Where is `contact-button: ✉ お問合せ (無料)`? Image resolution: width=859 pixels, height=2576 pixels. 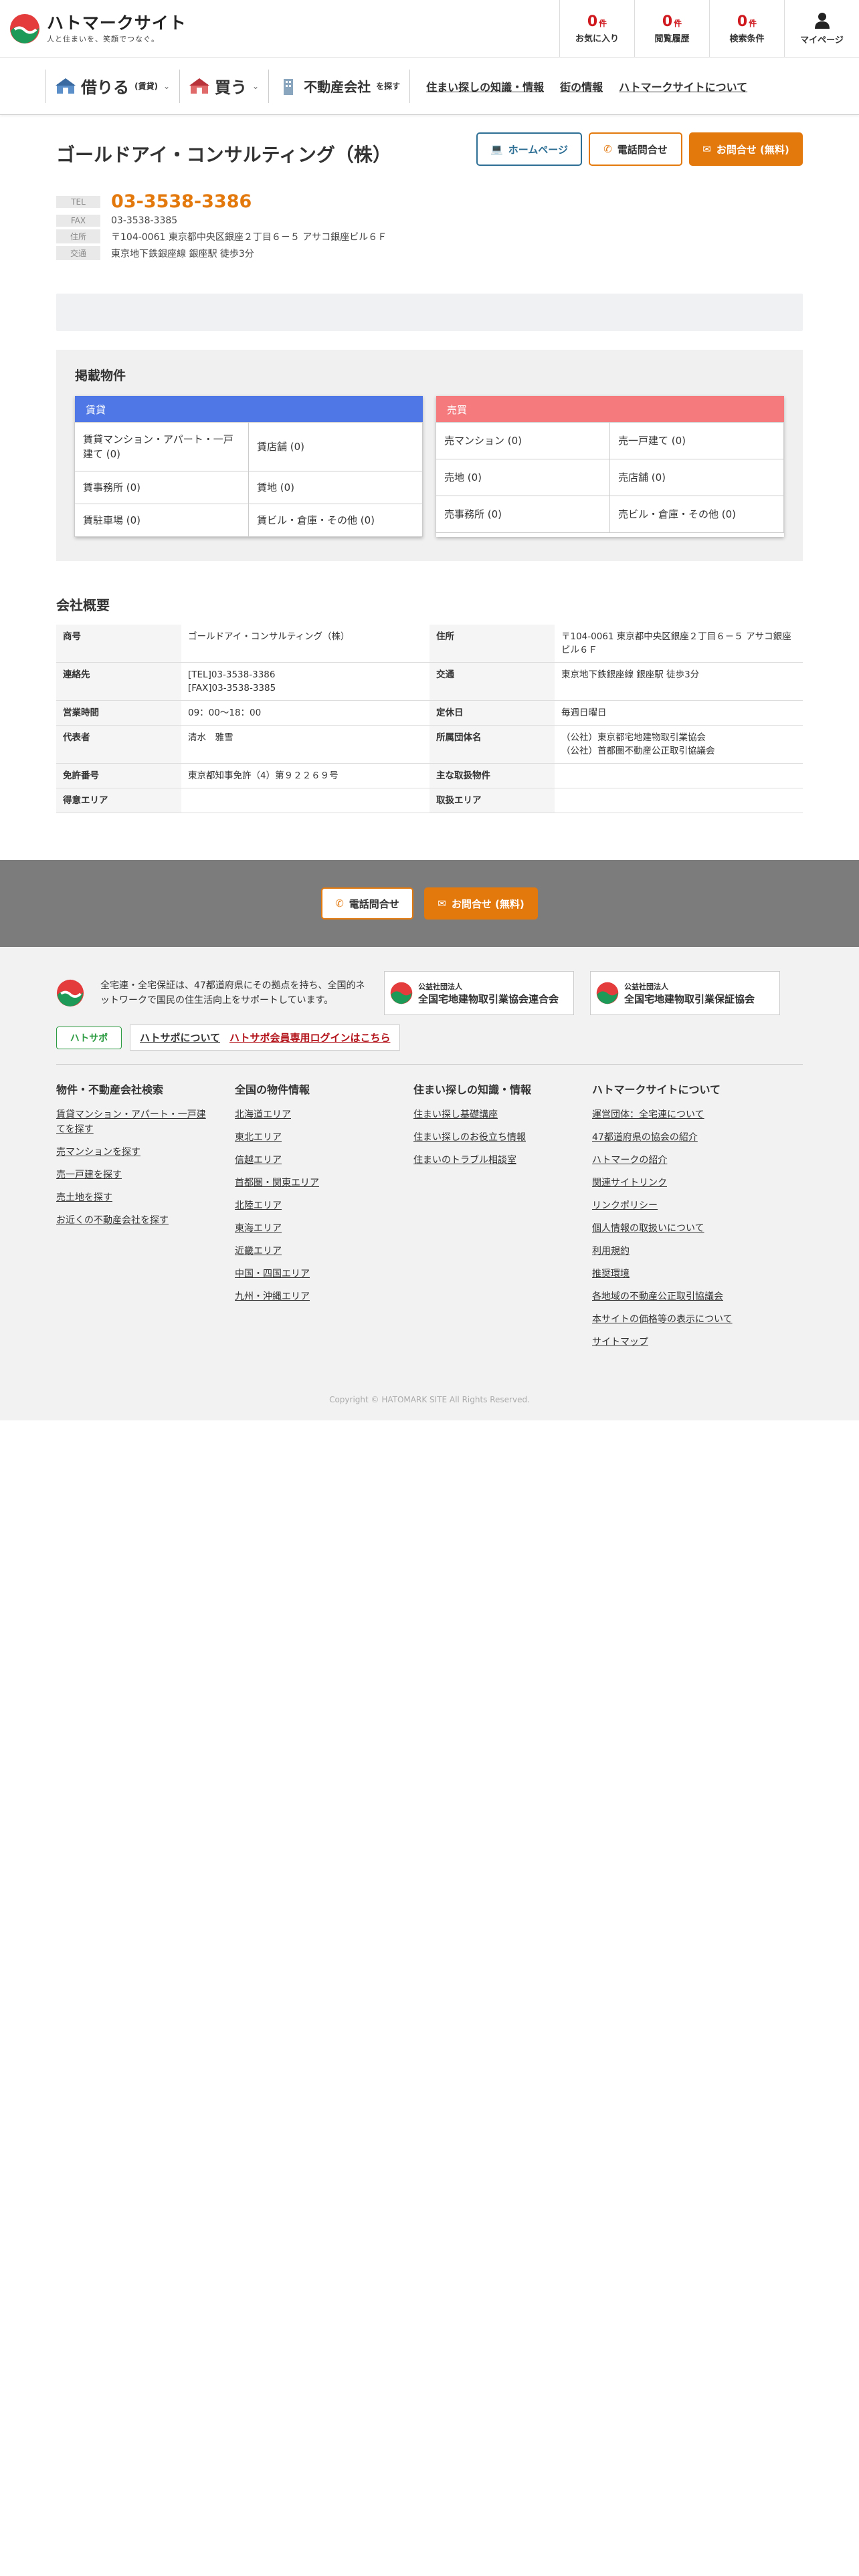 contact-button: ✉ お問合せ (無料) is located at coordinates (746, 149).